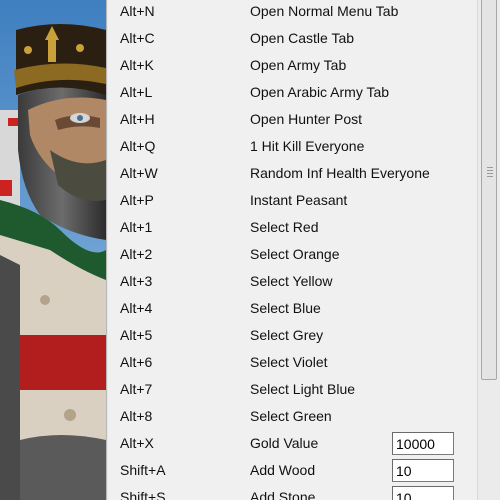  I want to click on hotkey-label: Alt+8, so click(136, 416).